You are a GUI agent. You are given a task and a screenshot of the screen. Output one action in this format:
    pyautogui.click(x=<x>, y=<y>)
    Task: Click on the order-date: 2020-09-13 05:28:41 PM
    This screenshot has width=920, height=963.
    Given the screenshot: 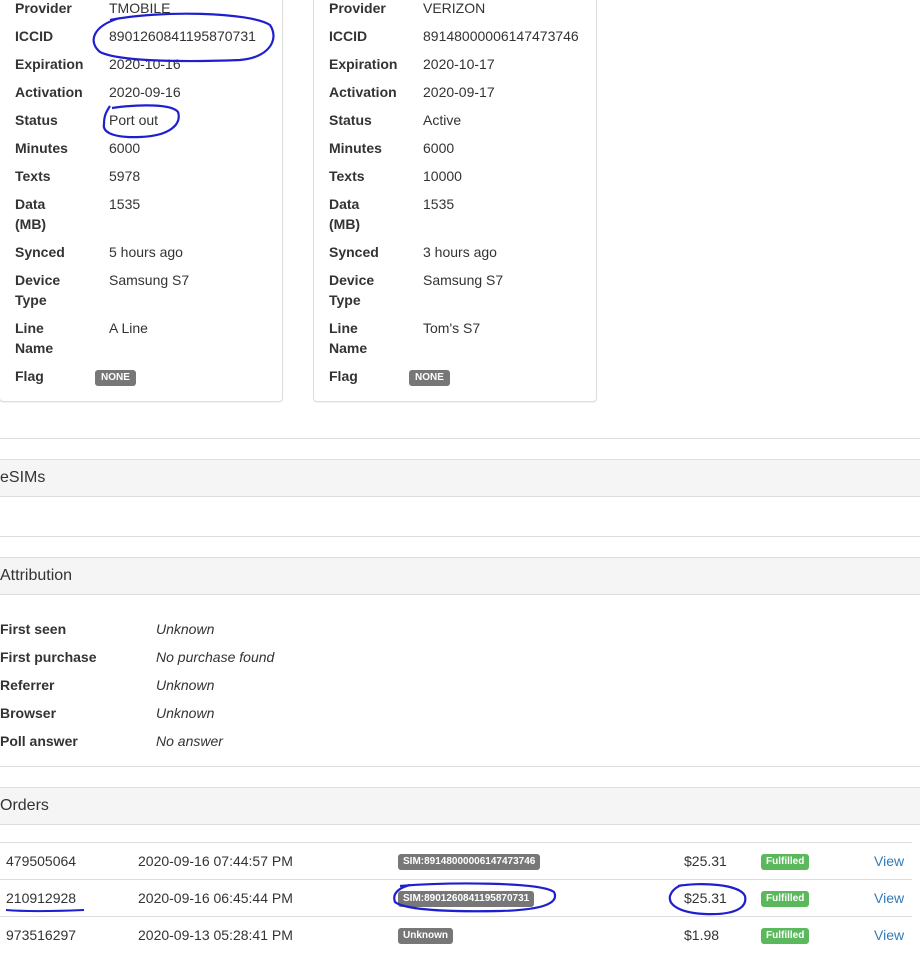 What is the action you would take?
    pyautogui.click(x=215, y=935)
    